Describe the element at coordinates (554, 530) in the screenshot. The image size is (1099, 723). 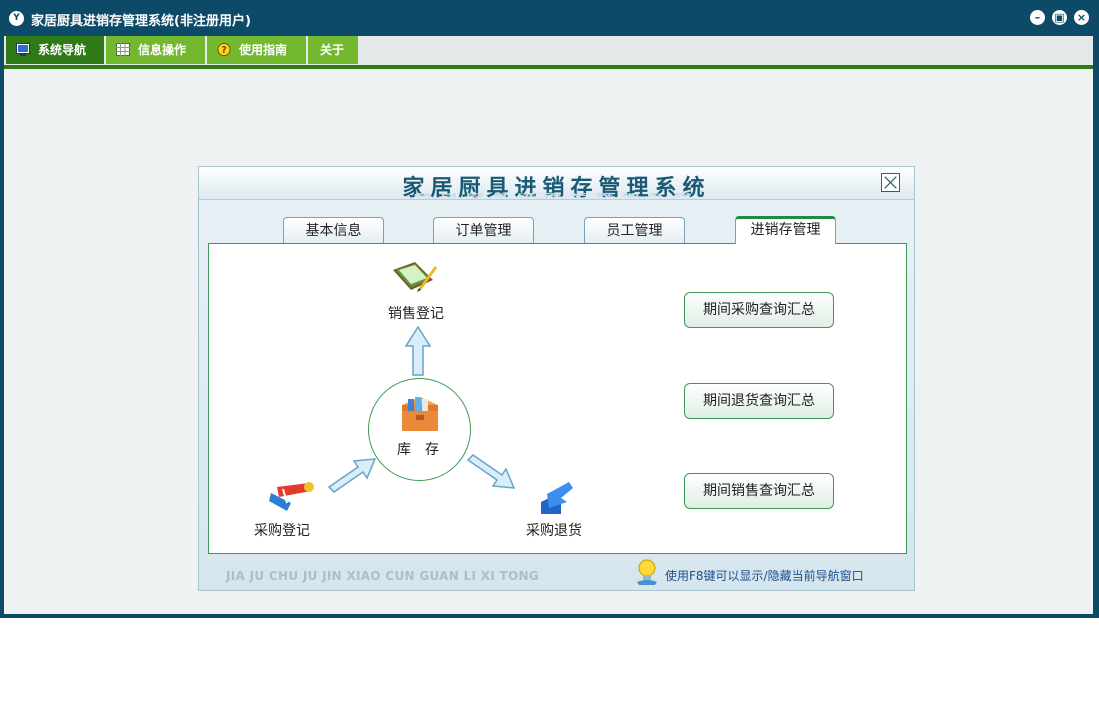
I see `purchase-return-label: 采购退货` at that location.